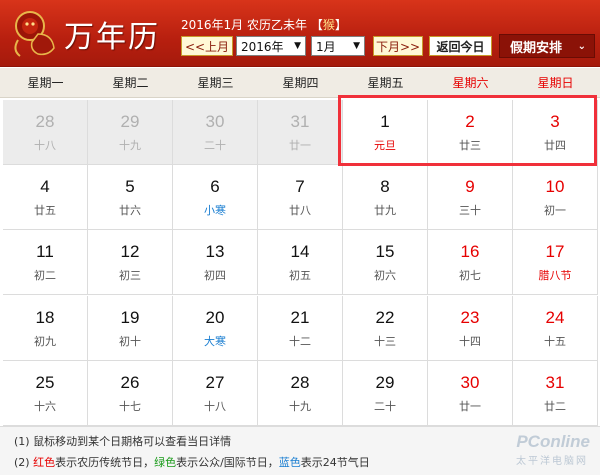 The image size is (600, 475). I want to click on calendar-day-cell: 20 大寒, so click(215, 328).